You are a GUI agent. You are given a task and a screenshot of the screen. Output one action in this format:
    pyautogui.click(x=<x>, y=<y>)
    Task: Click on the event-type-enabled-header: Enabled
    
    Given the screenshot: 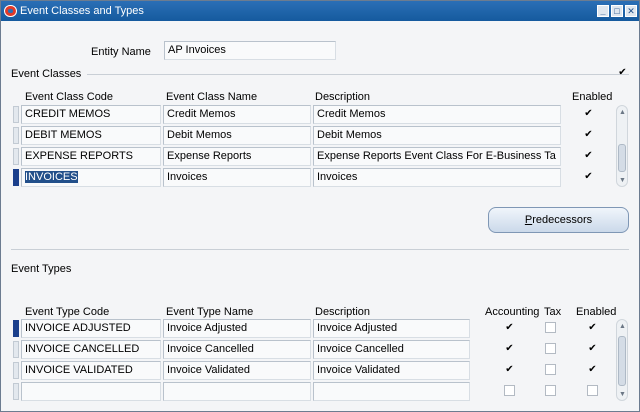 What is the action you would take?
    pyautogui.click(x=596, y=312)
    